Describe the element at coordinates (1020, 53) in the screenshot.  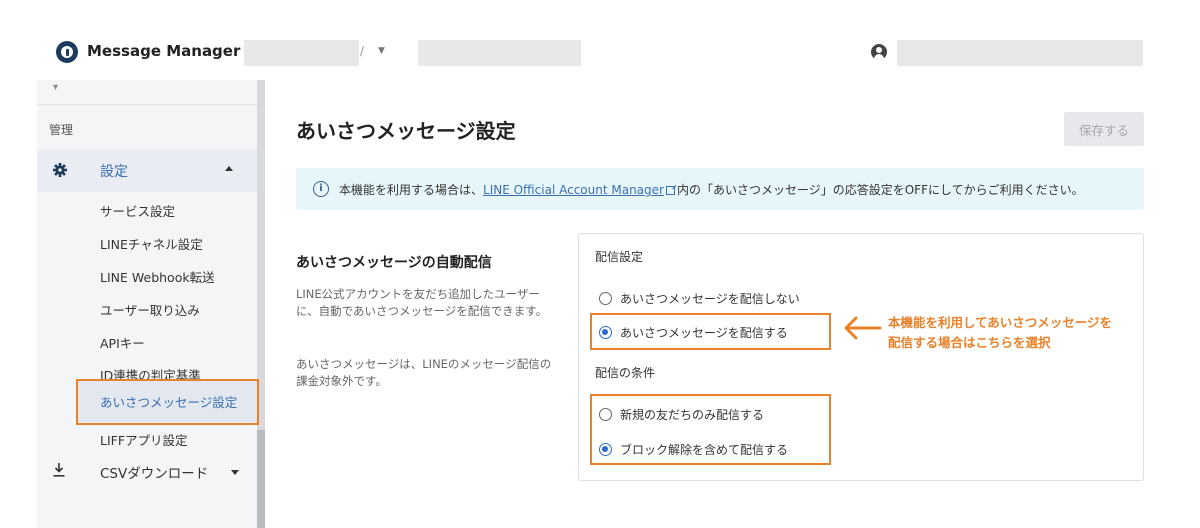
I see `user-name-redacted` at that location.